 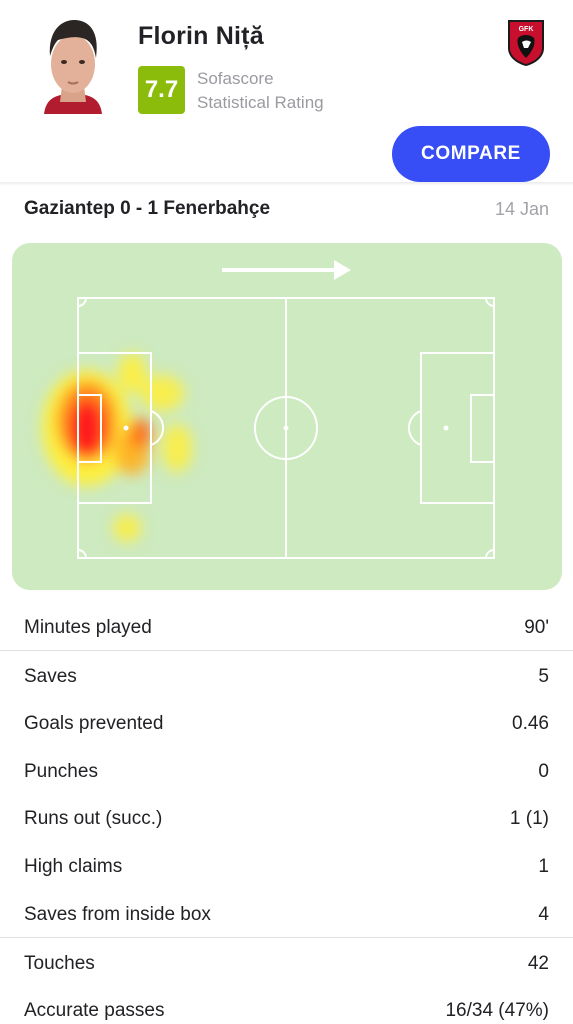 I want to click on stat-label: Minutes played, so click(x=88, y=627).